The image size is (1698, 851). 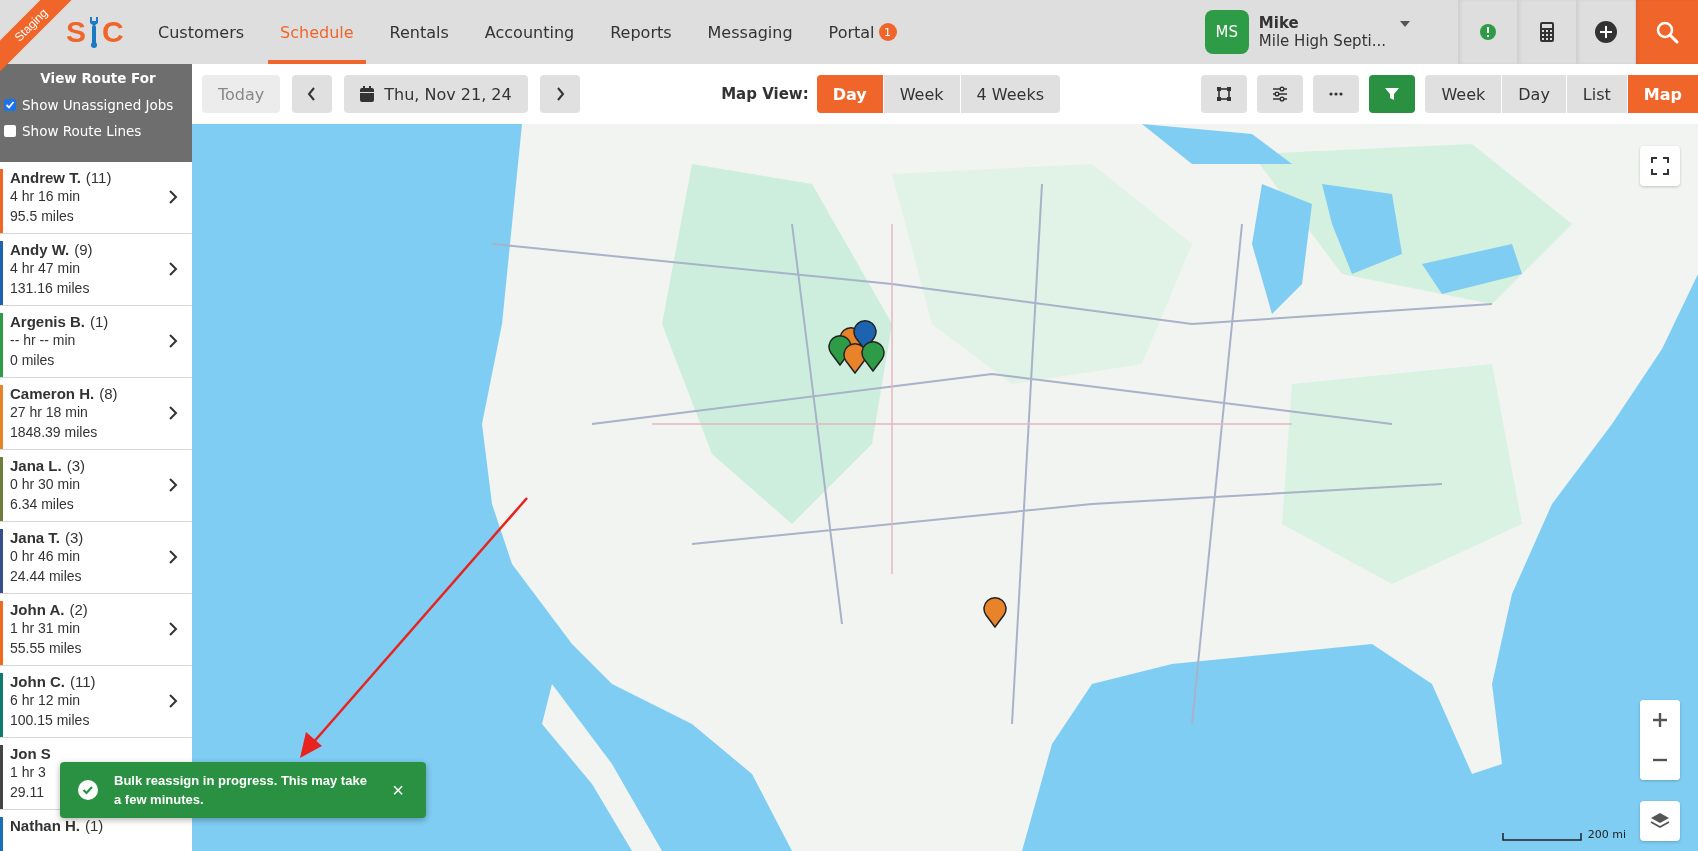 What do you see at coordinates (45, 825) in the screenshot?
I see `driver-name: Nathan H.` at bounding box center [45, 825].